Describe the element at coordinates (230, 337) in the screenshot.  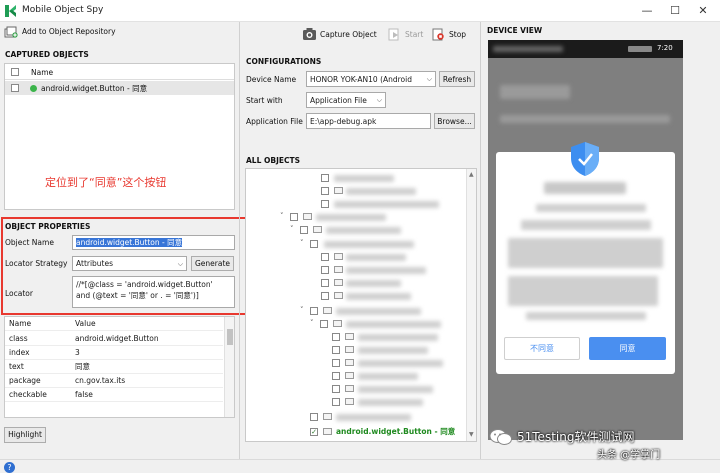
I see `scrollbar-thumb` at that location.